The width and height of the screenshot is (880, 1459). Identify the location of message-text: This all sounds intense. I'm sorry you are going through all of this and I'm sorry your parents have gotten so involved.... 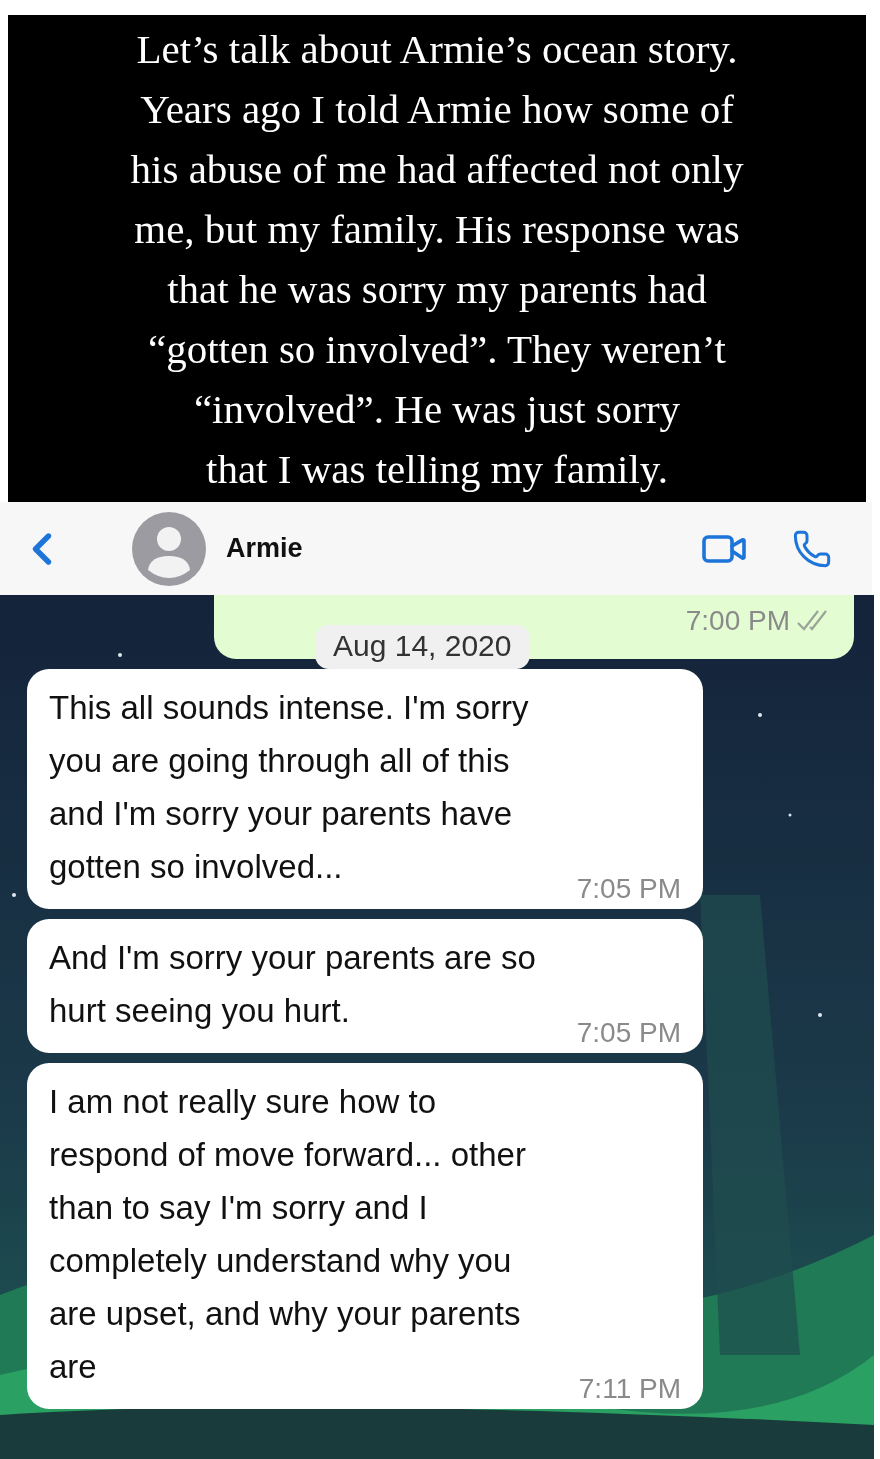
(289, 787).